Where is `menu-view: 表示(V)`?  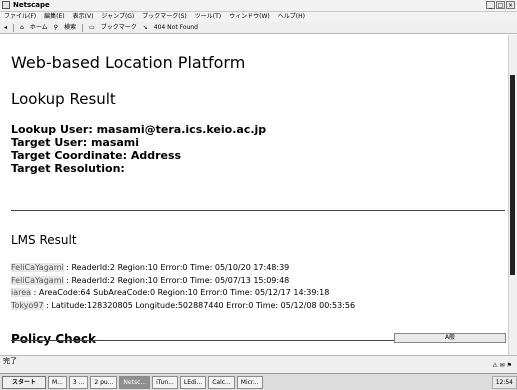 menu-view: 表示(V) is located at coordinates (83, 17).